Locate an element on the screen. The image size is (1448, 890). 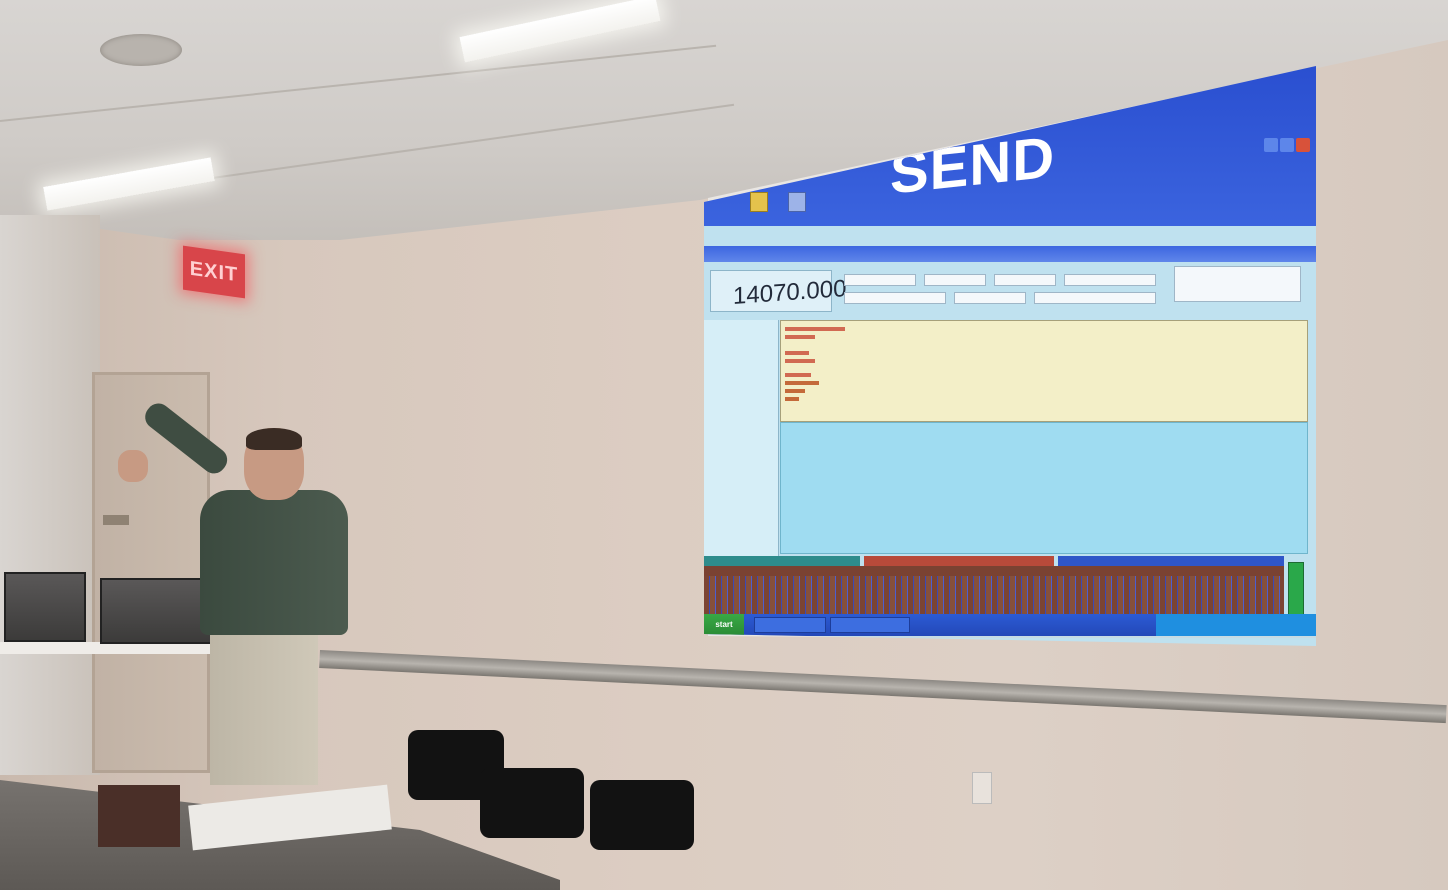
maximize-button is located at coordinates (1287, 145).